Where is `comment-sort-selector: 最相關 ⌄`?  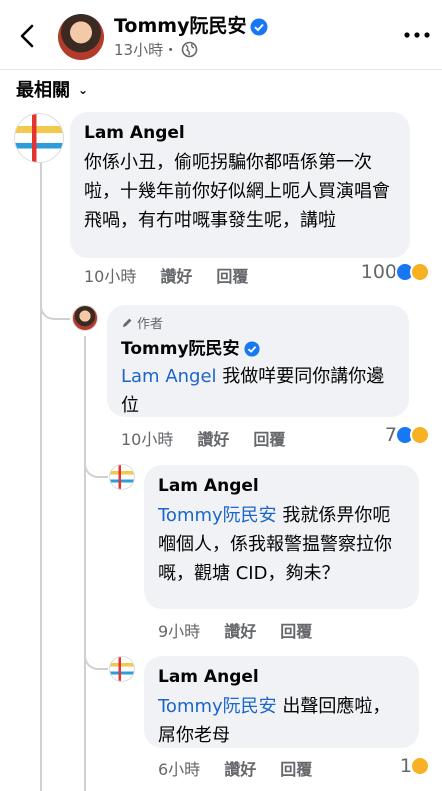 comment-sort-selector: 最相關 ⌄ is located at coordinates (52, 89).